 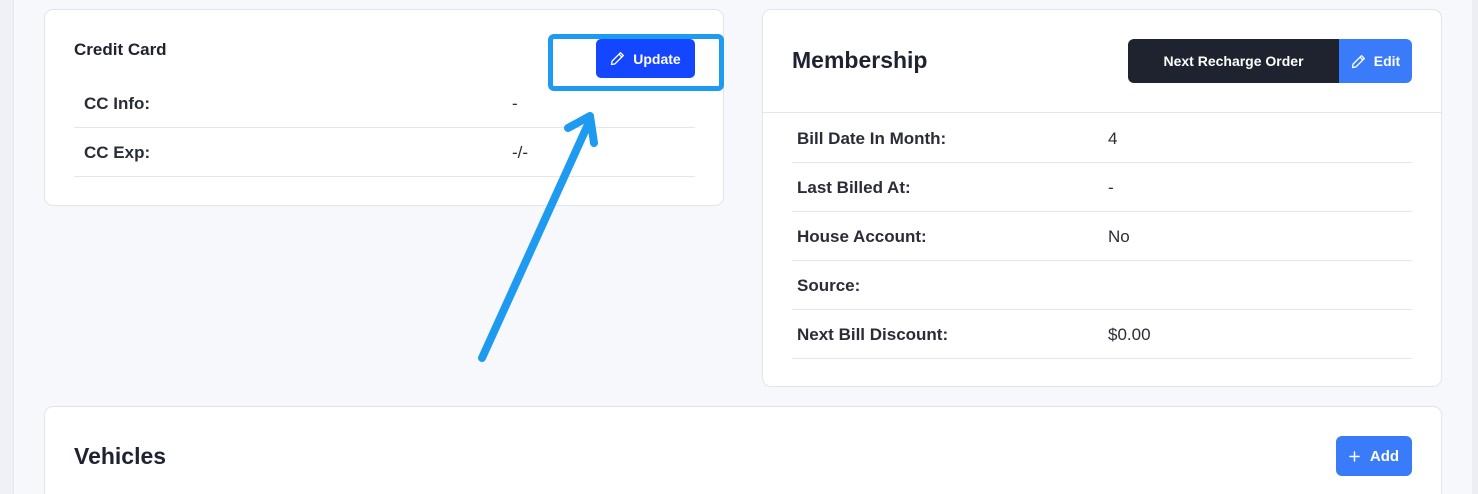 What do you see at coordinates (384, 103) in the screenshot?
I see `cc-info-row: CC Info: -` at bounding box center [384, 103].